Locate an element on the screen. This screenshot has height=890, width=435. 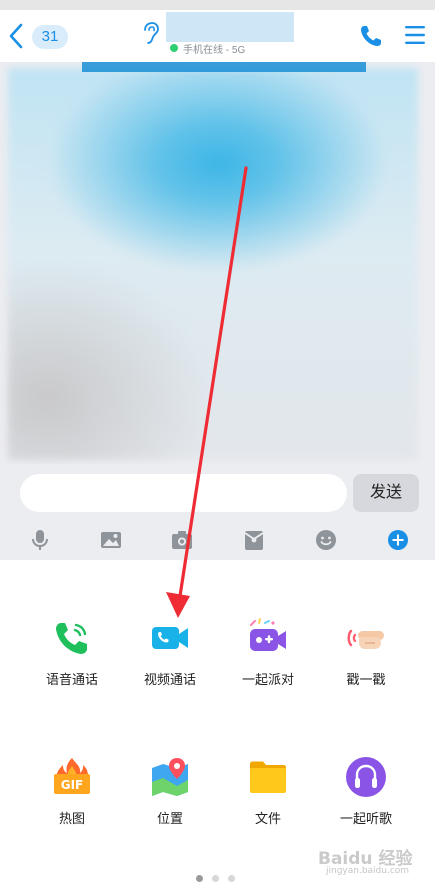
panel-item-video-call: 视频通话 is located at coordinates (170, 662).